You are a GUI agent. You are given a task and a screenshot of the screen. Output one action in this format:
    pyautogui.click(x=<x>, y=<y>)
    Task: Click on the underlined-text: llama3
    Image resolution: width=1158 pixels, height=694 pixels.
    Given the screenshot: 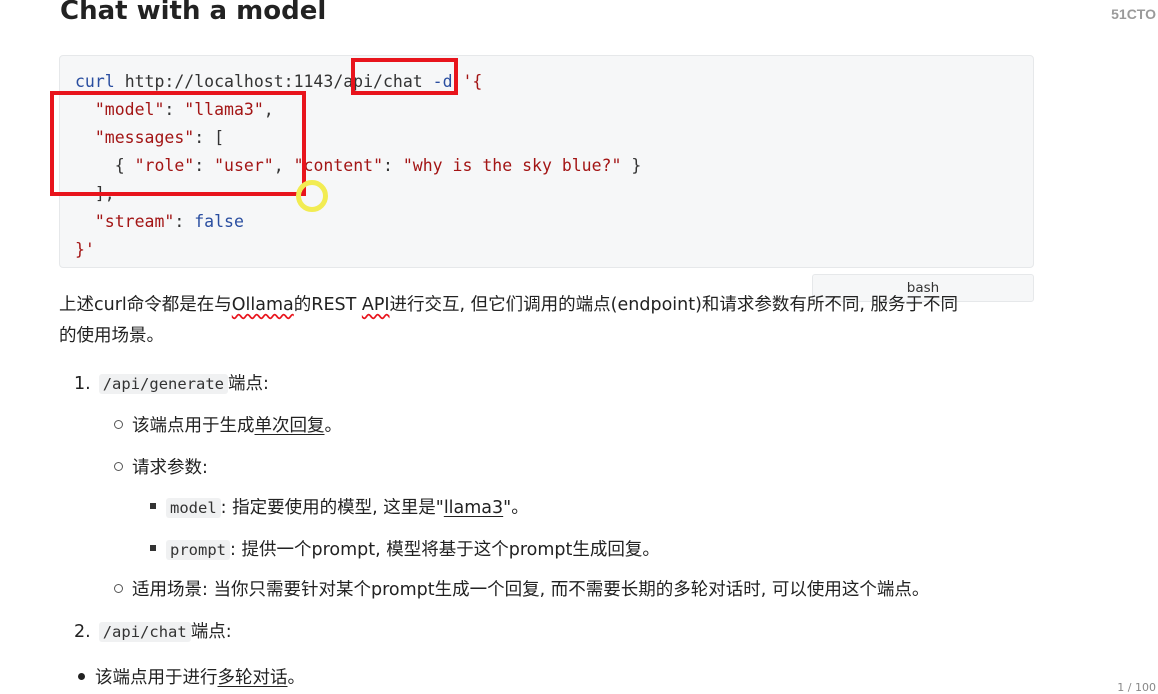 What is the action you would take?
    pyautogui.click(x=473, y=508)
    